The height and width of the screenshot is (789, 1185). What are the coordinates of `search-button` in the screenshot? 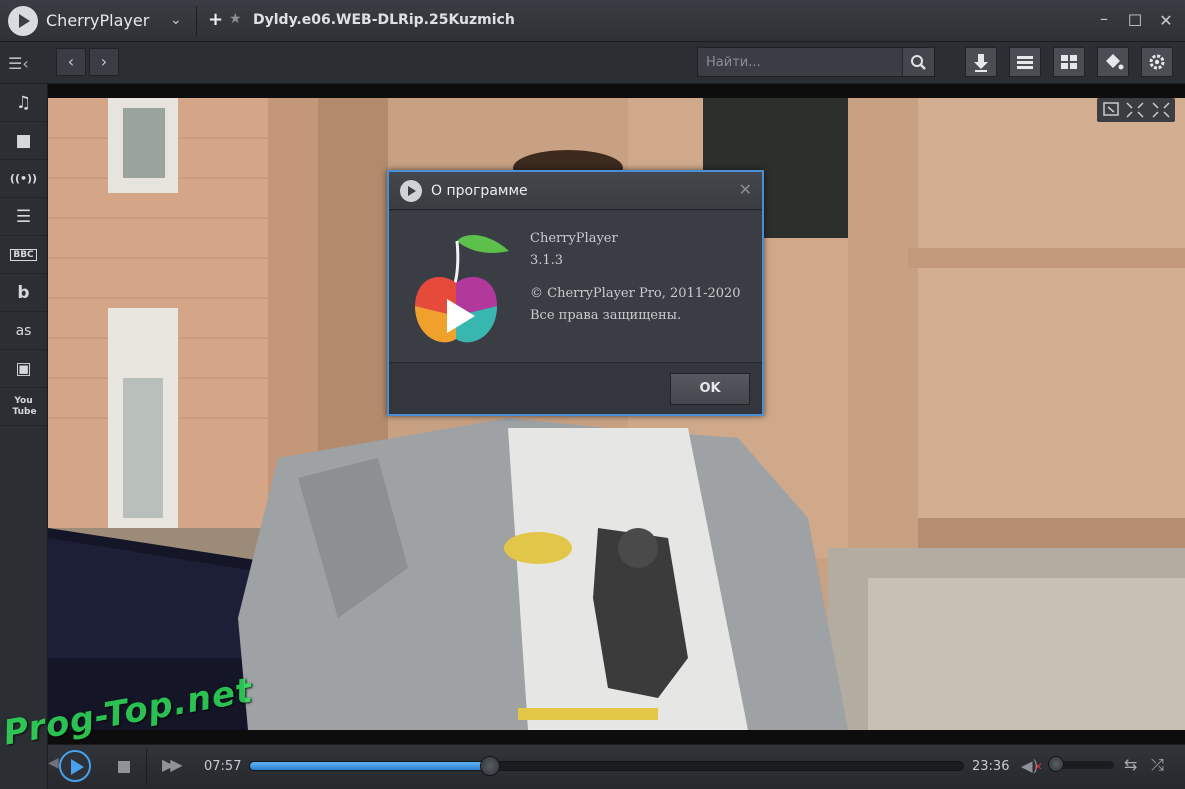 It's located at (918, 62).